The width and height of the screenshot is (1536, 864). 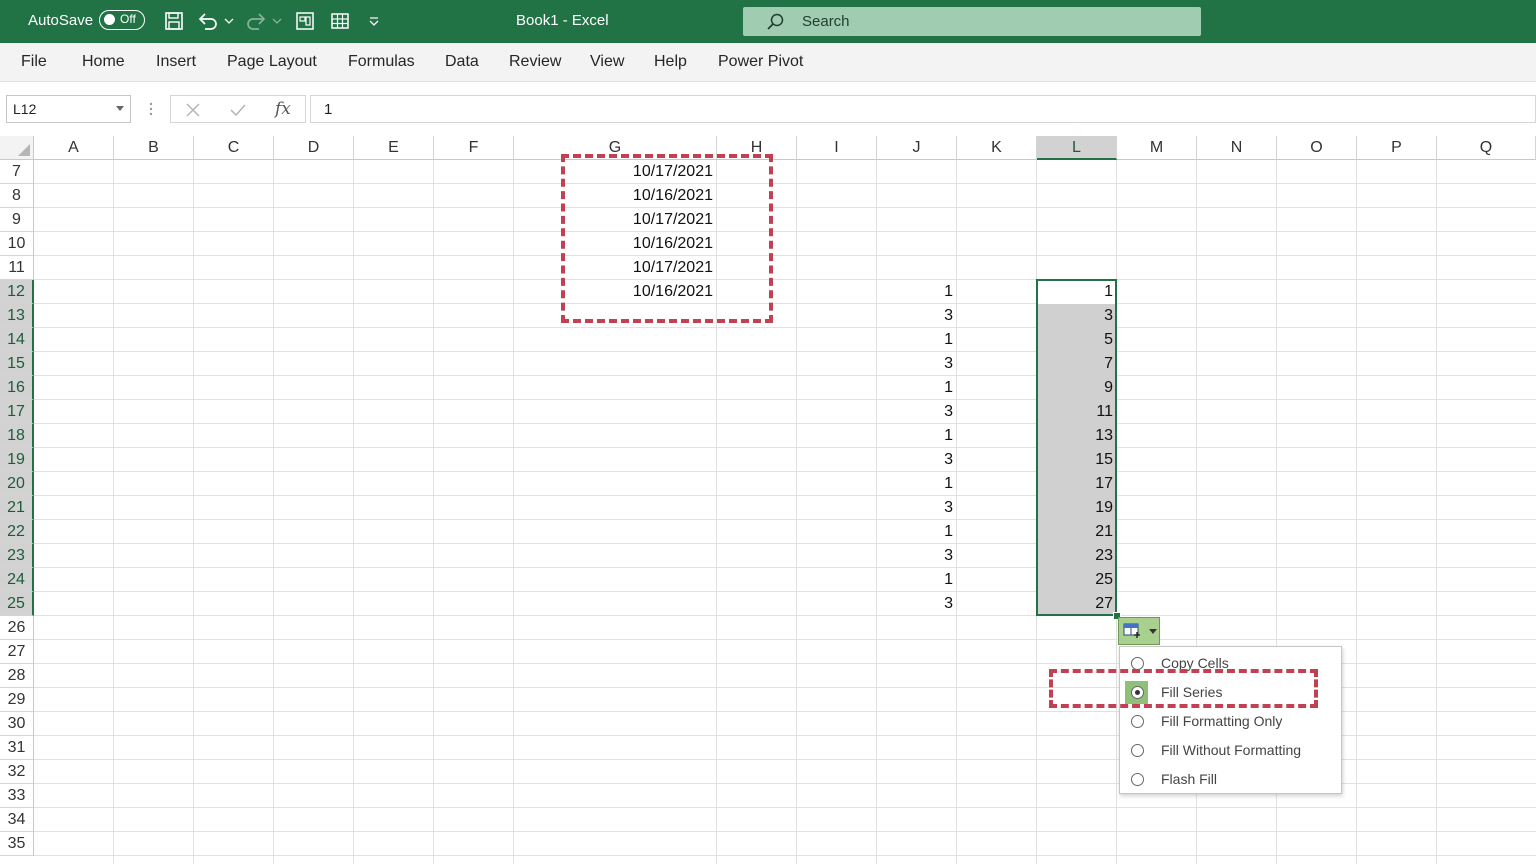 What do you see at coordinates (74, 148) in the screenshot?
I see `column-header-a: A` at bounding box center [74, 148].